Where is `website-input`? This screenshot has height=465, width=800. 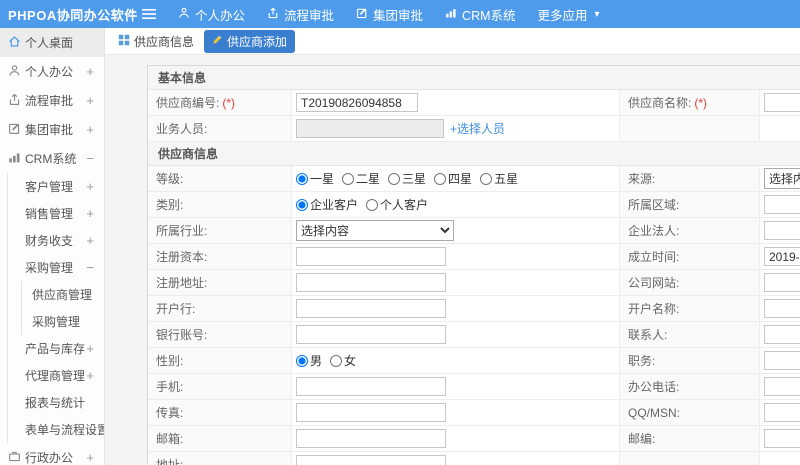 website-input is located at coordinates (782, 282).